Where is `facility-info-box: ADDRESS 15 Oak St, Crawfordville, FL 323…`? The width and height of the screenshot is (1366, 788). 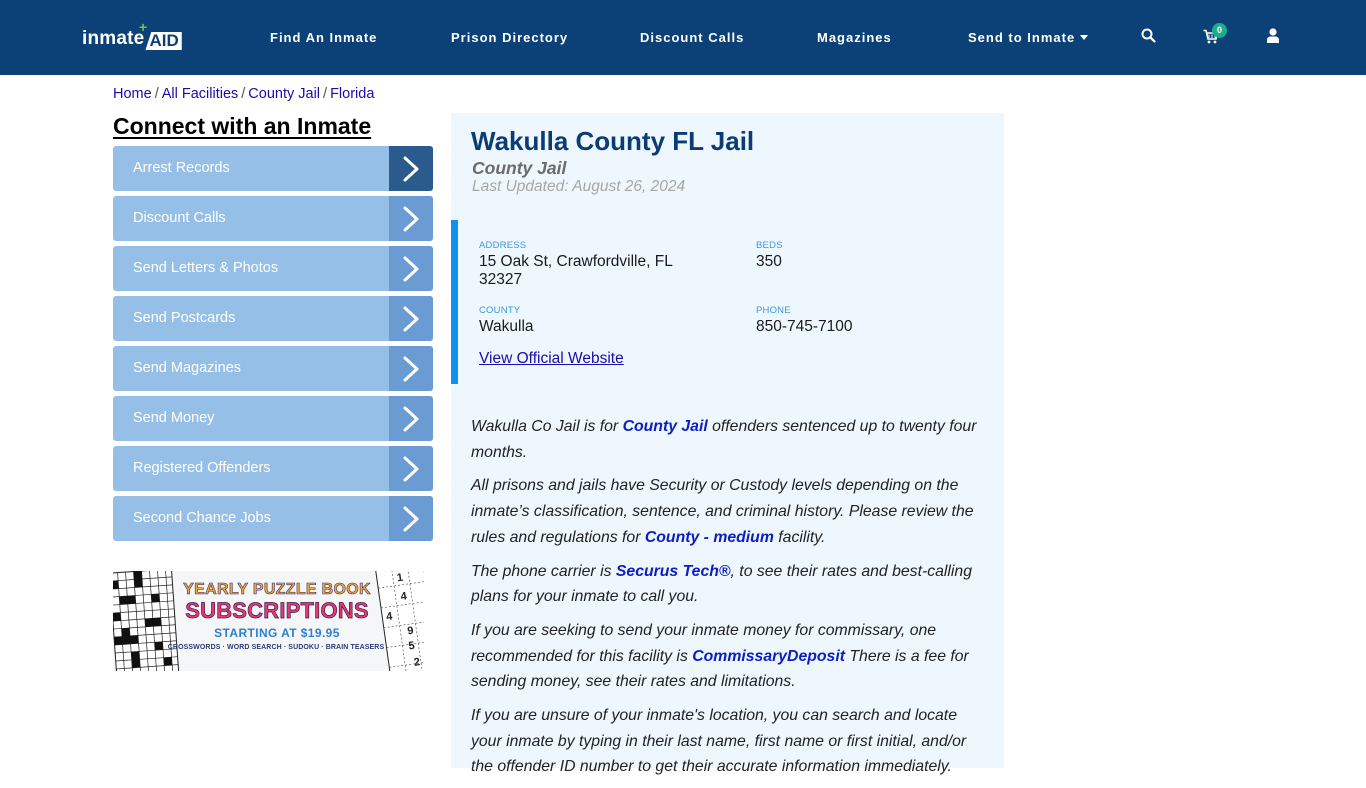
facility-info-box: ADDRESS 15 Oak St, Crawfordville, FL 323… is located at coordinates (727, 302).